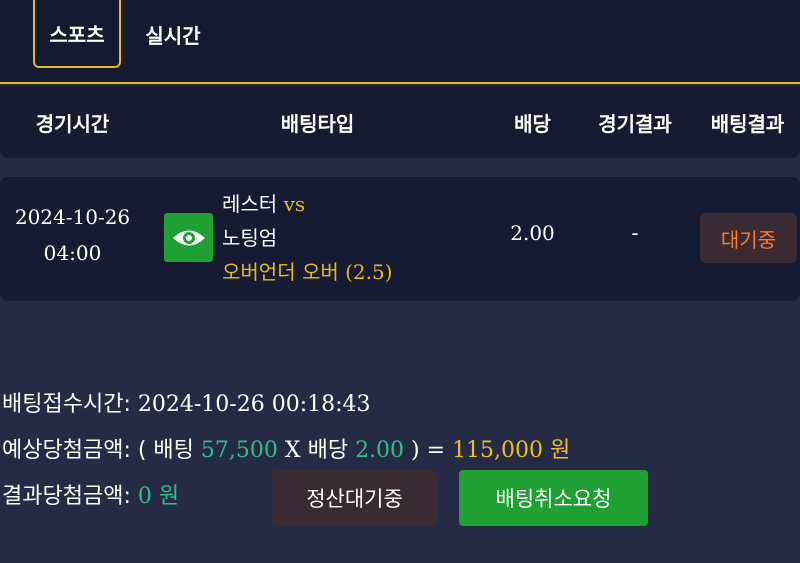 The width and height of the screenshot is (800, 563). Describe the element at coordinates (748, 238) in the screenshot. I see `status-badge: 대기중` at that location.